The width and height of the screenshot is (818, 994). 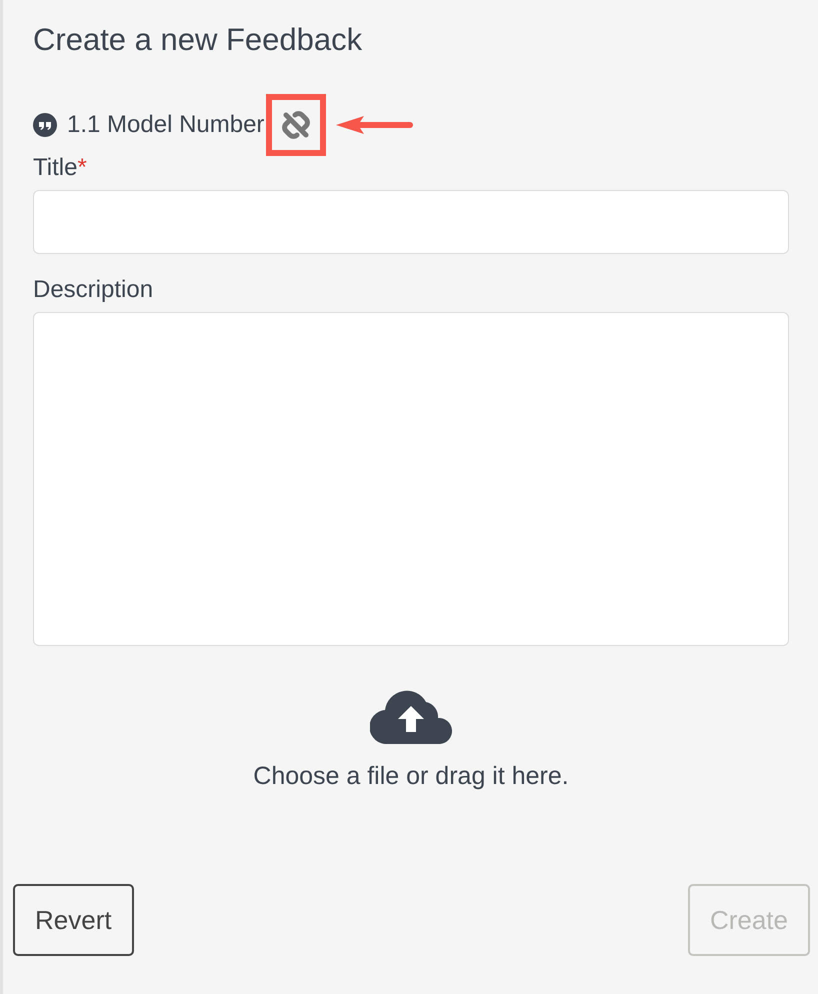 What do you see at coordinates (374, 125) in the screenshot?
I see `arrow-icon` at bounding box center [374, 125].